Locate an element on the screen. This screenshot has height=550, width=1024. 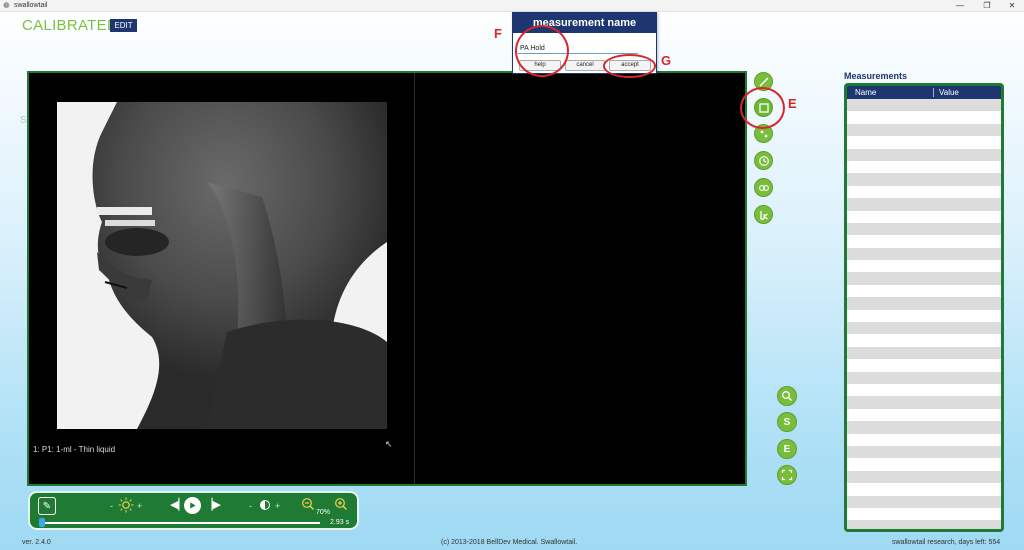
calibration-status: CALIBRATED is located at coordinates (70, 25).